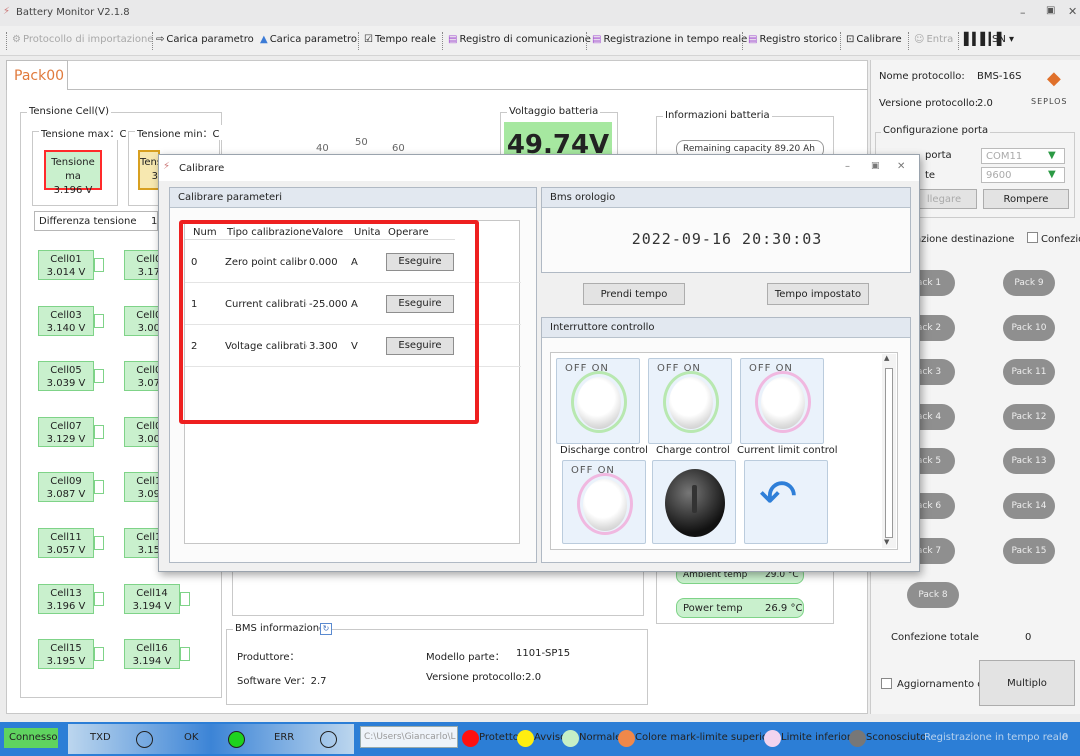  Describe the element at coordinates (453, 39) in the screenshot. I see `log-icon: ▤` at that location.